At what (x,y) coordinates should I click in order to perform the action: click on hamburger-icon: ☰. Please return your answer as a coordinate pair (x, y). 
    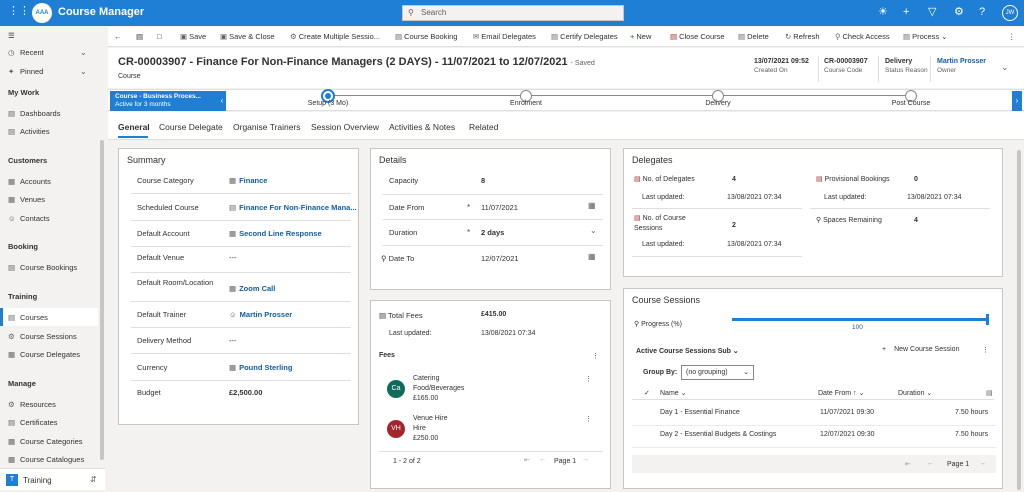
    Looking at the image, I should click on (11, 35).